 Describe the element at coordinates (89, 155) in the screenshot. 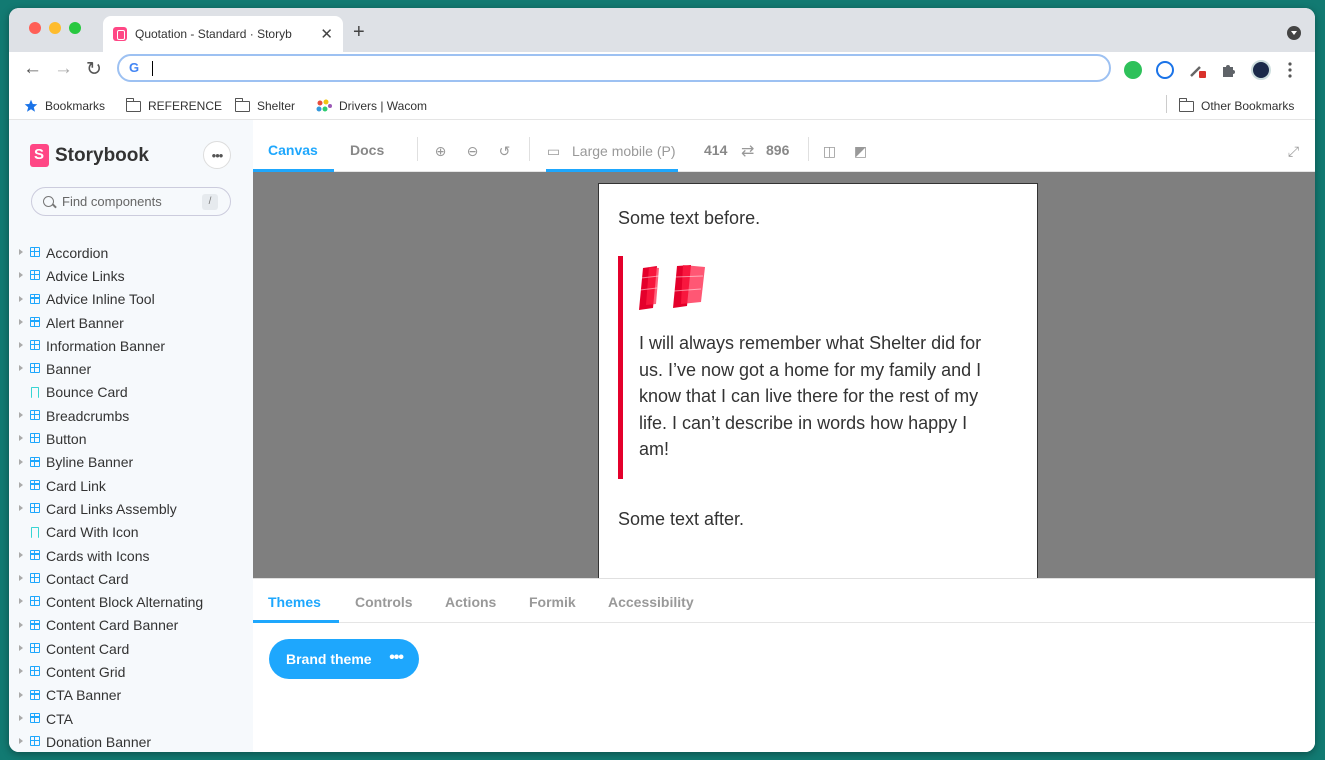

I see `storybook-logo: Storybook` at that location.